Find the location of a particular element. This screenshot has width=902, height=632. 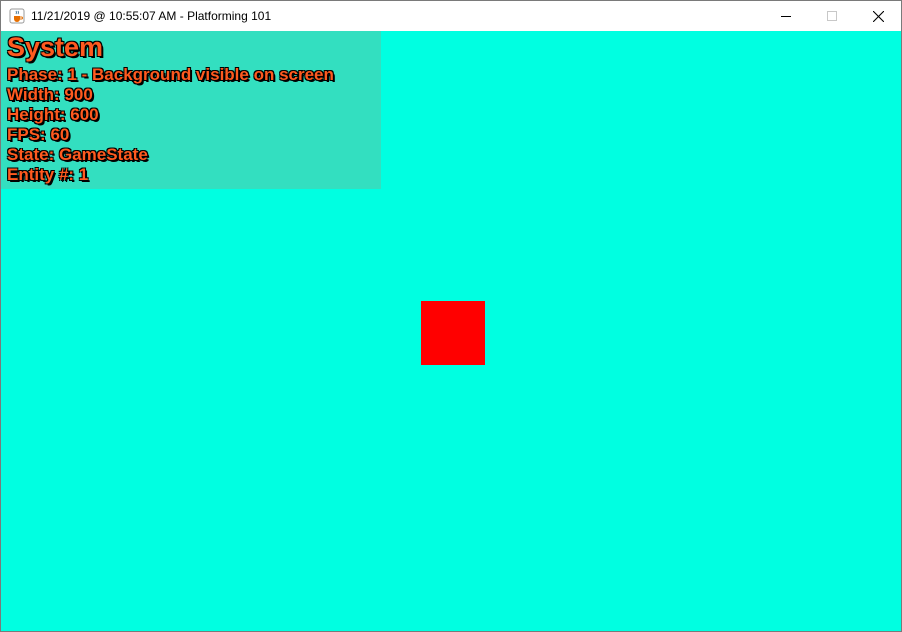

close-button is located at coordinates (878, 16).